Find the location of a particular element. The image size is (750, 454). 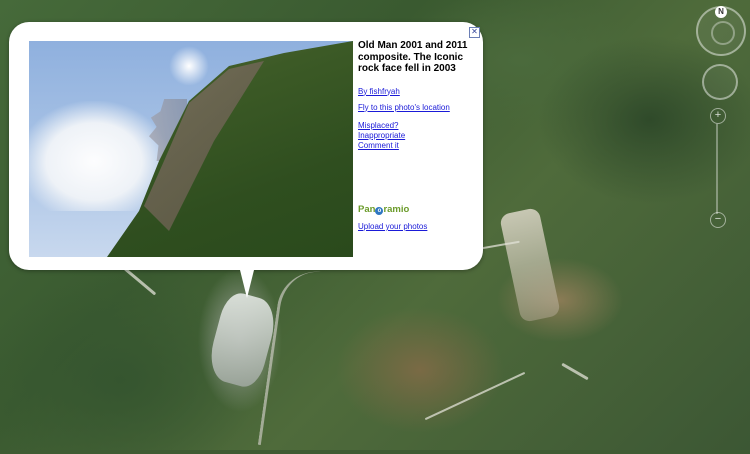

compass-icon: N is located at coordinates (721, 31).